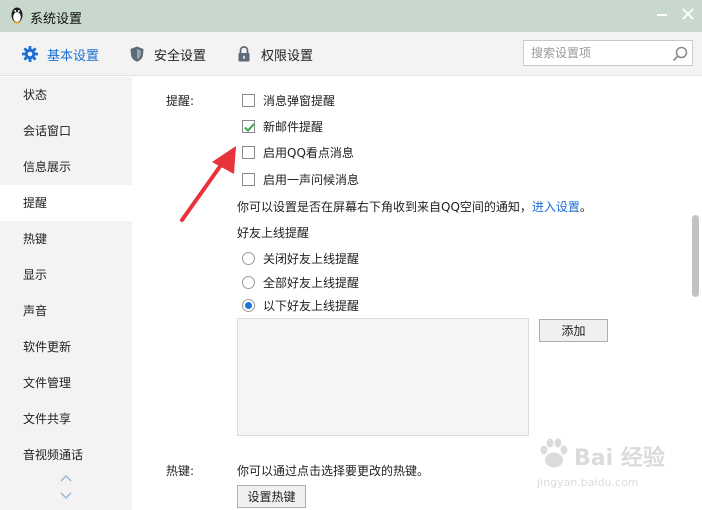 Image resolution: width=702 pixels, height=510 pixels. I want to click on checkbox-new-mail, so click(248, 126).